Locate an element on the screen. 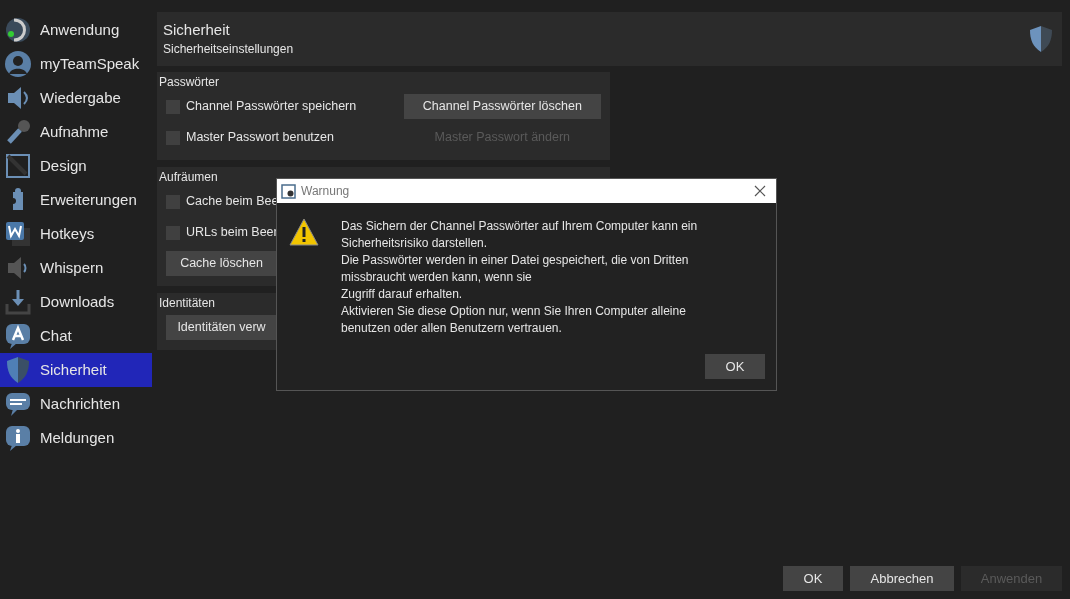  action-button: Abbrechen is located at coordinates (902, 578).